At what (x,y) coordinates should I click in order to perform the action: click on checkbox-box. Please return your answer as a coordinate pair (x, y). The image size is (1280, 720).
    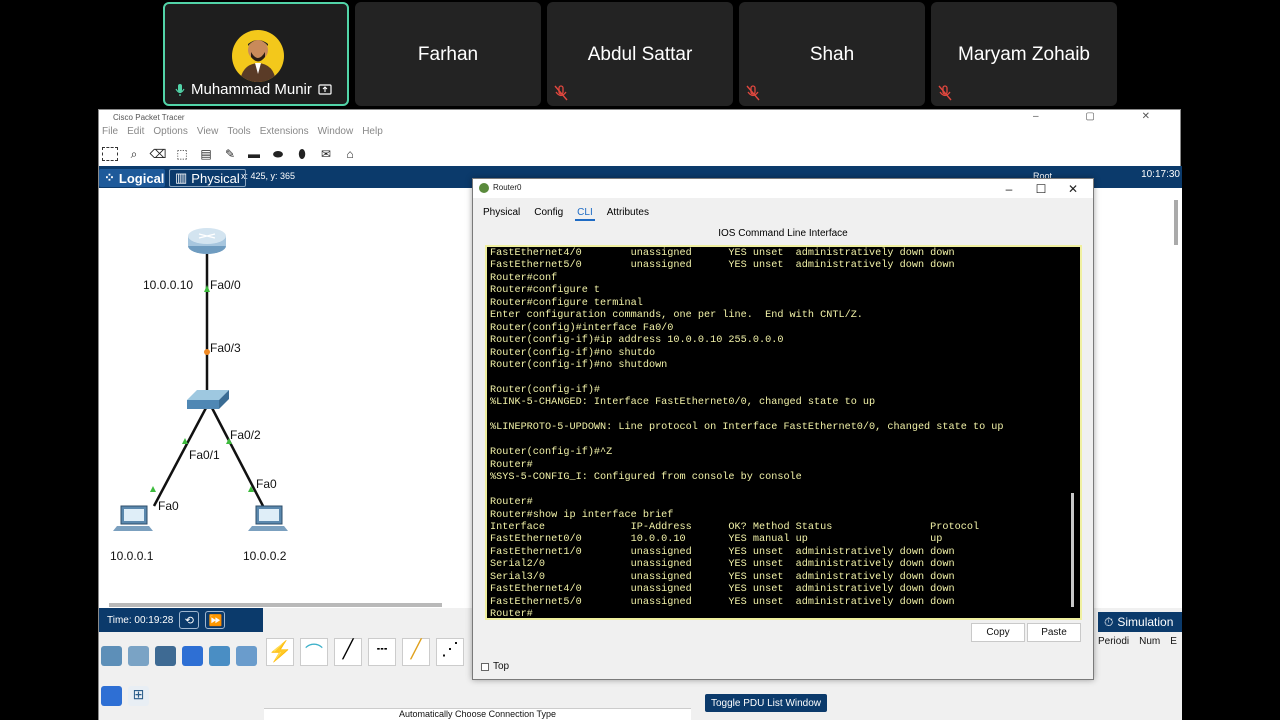
    Looking at the image, I should click on (485, 666).